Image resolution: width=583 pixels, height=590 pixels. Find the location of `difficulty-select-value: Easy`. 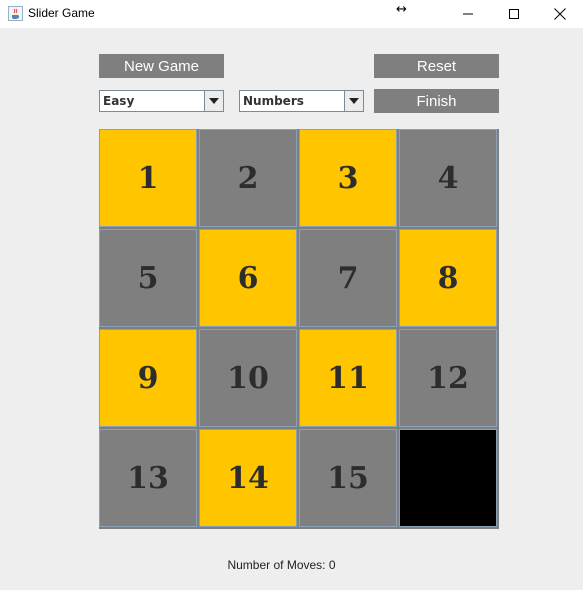

difficulty-select-value: Easy is located at coordinates (119, 101).